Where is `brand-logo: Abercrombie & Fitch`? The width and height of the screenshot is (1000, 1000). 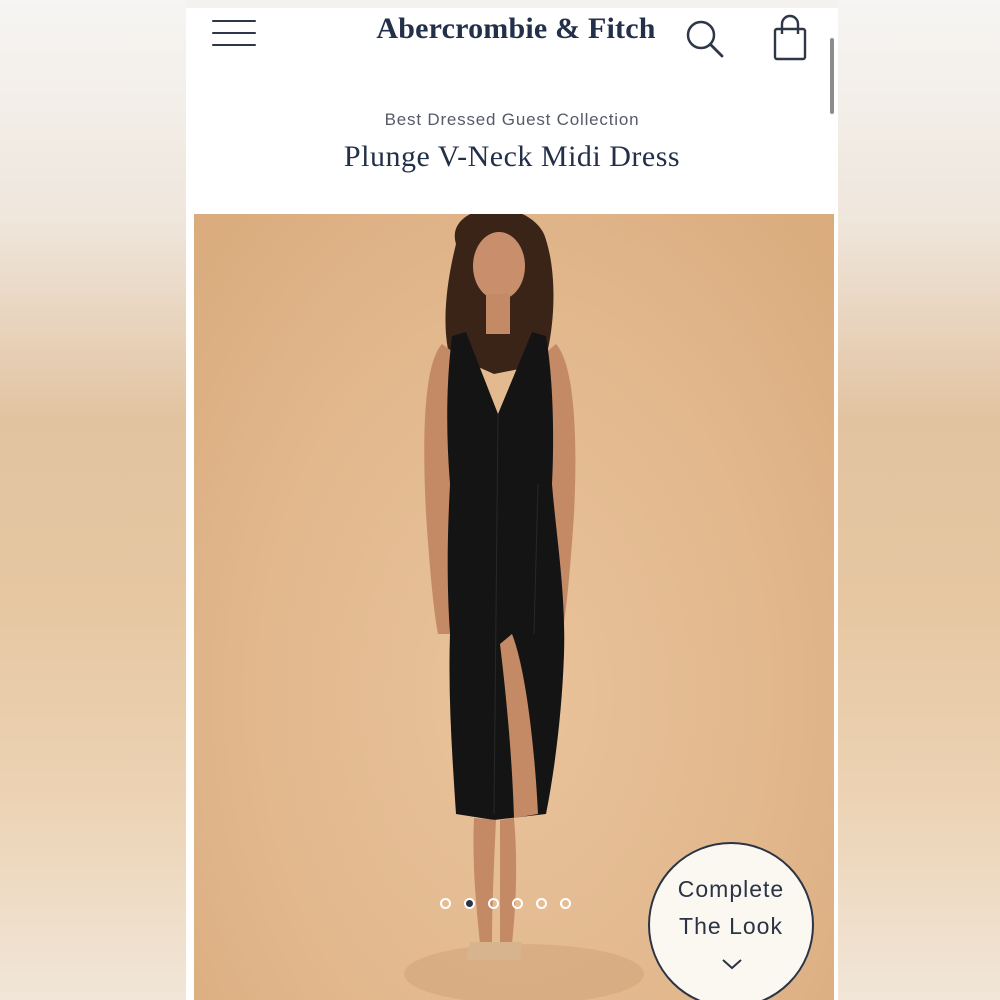
brand-logo: Abercrombie & Fitch is located at coordinates (516, 29).